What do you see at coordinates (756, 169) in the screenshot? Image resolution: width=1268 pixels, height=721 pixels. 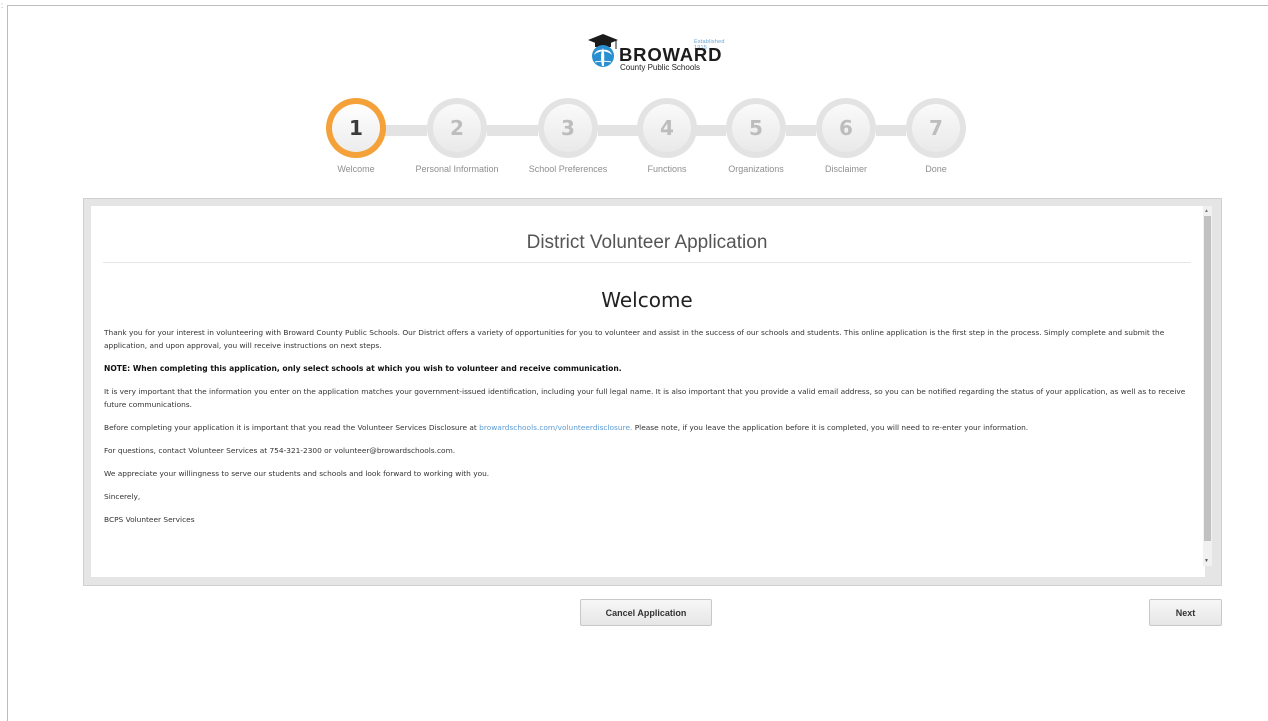 I see `step-label: Organizations` at bounding box center [756, 169].